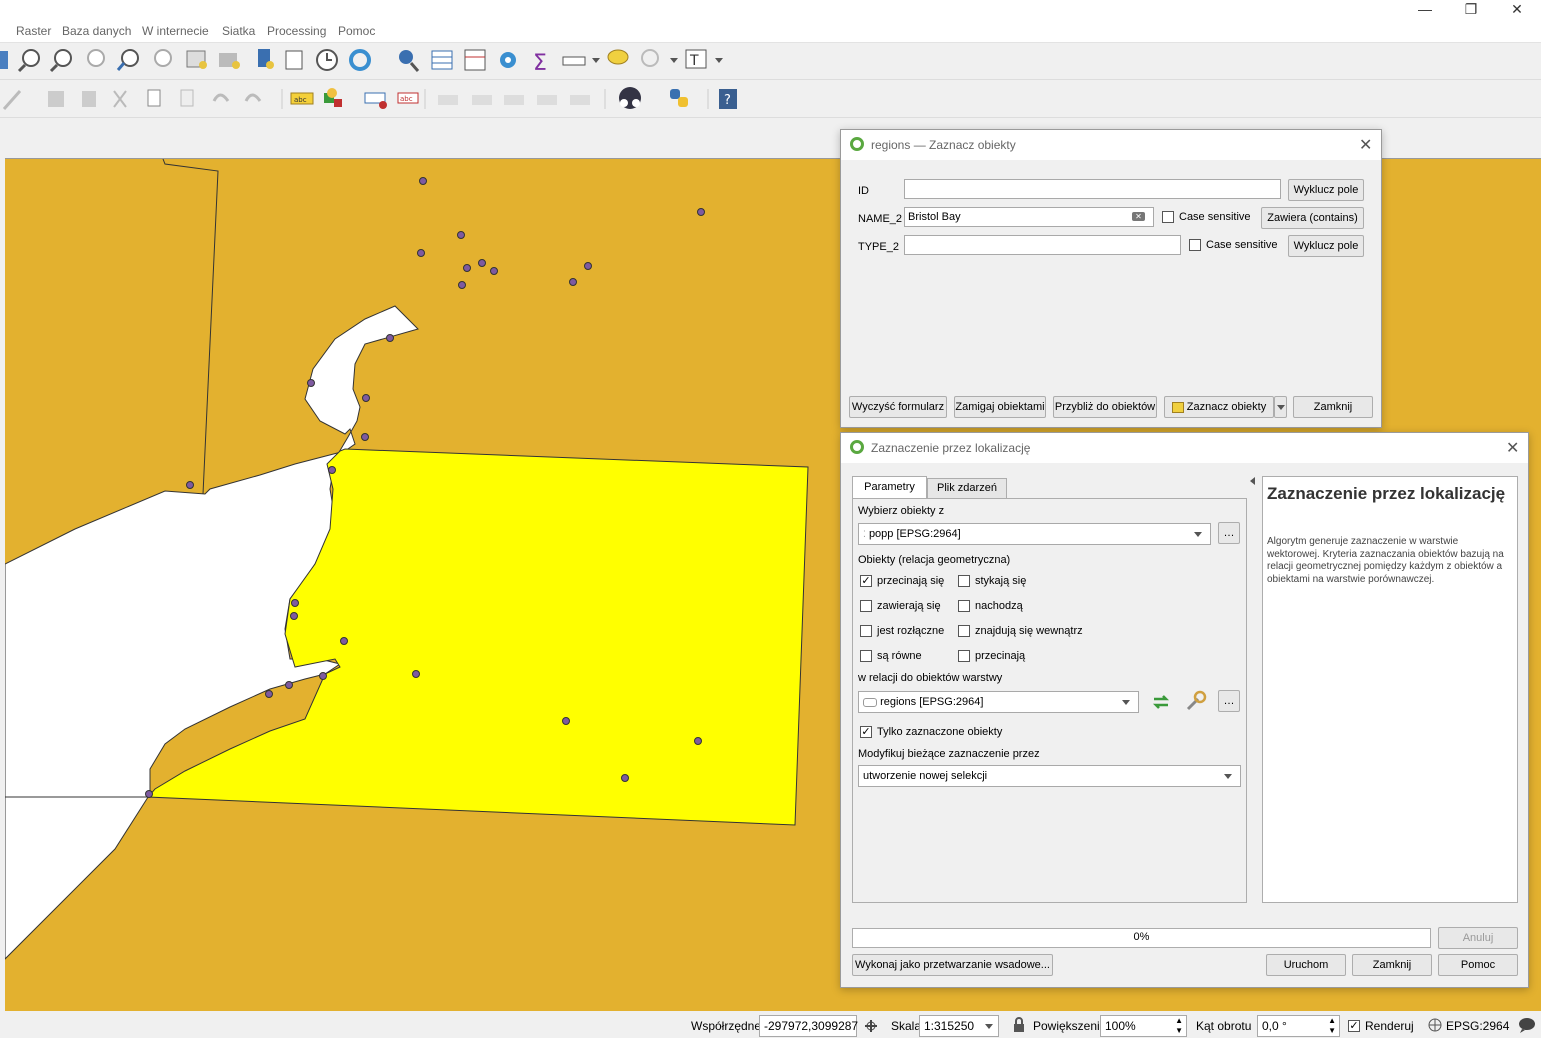 The width and height of the screenshot is (1541, 1038). Describe the element at coordinates (33, 31) in the screenshot. I see `menu-raster: Raster` at that location.